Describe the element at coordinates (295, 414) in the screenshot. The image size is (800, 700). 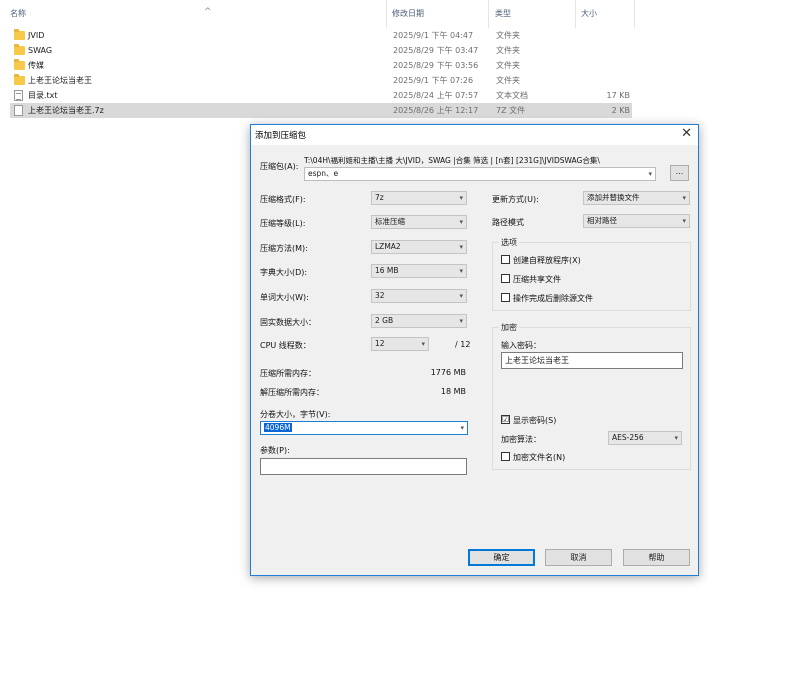
I see `volume-label: 分卷大小，字节(V):` at that location.